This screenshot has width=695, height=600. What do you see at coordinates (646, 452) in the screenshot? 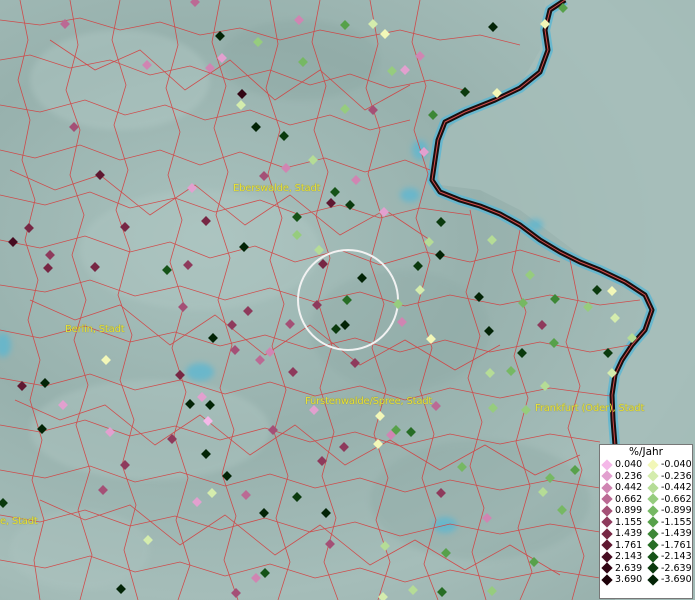
I see `legend-title: %/Jahr` at bounding box center [646, 452].